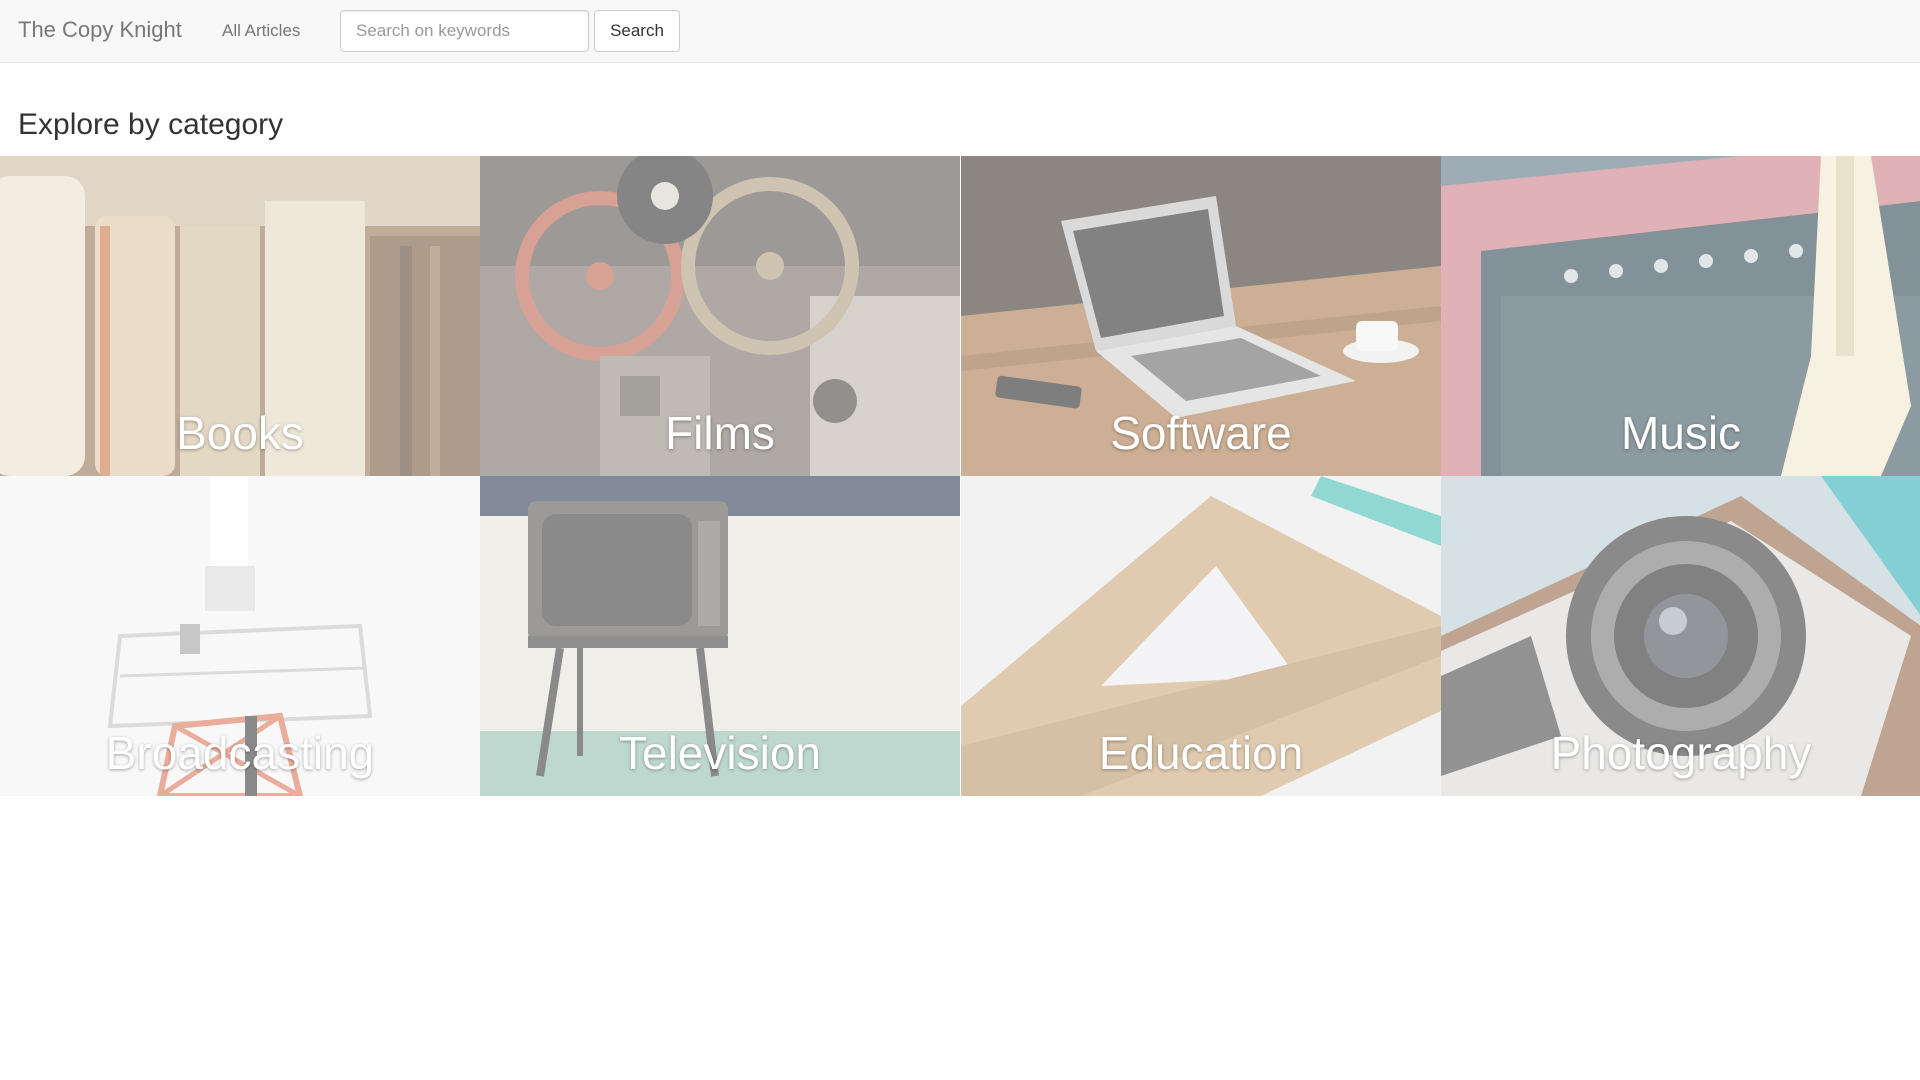  Describe the element at coordinates (261, 31) in the screenshot. I see `nav-link-all-articles: All Articles` at that location.